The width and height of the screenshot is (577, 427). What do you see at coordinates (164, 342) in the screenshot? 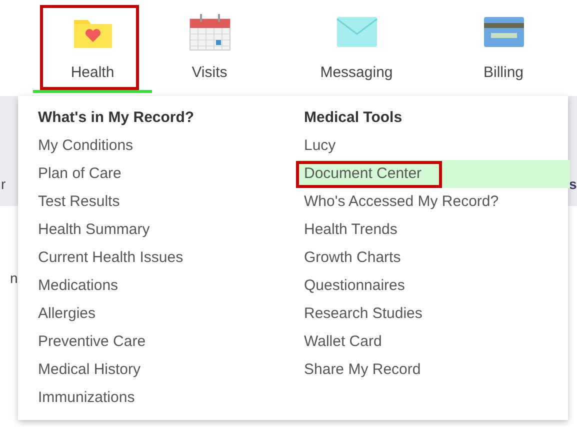
I see `menu-item: Preventive Care` at bounding box center [164, 342].